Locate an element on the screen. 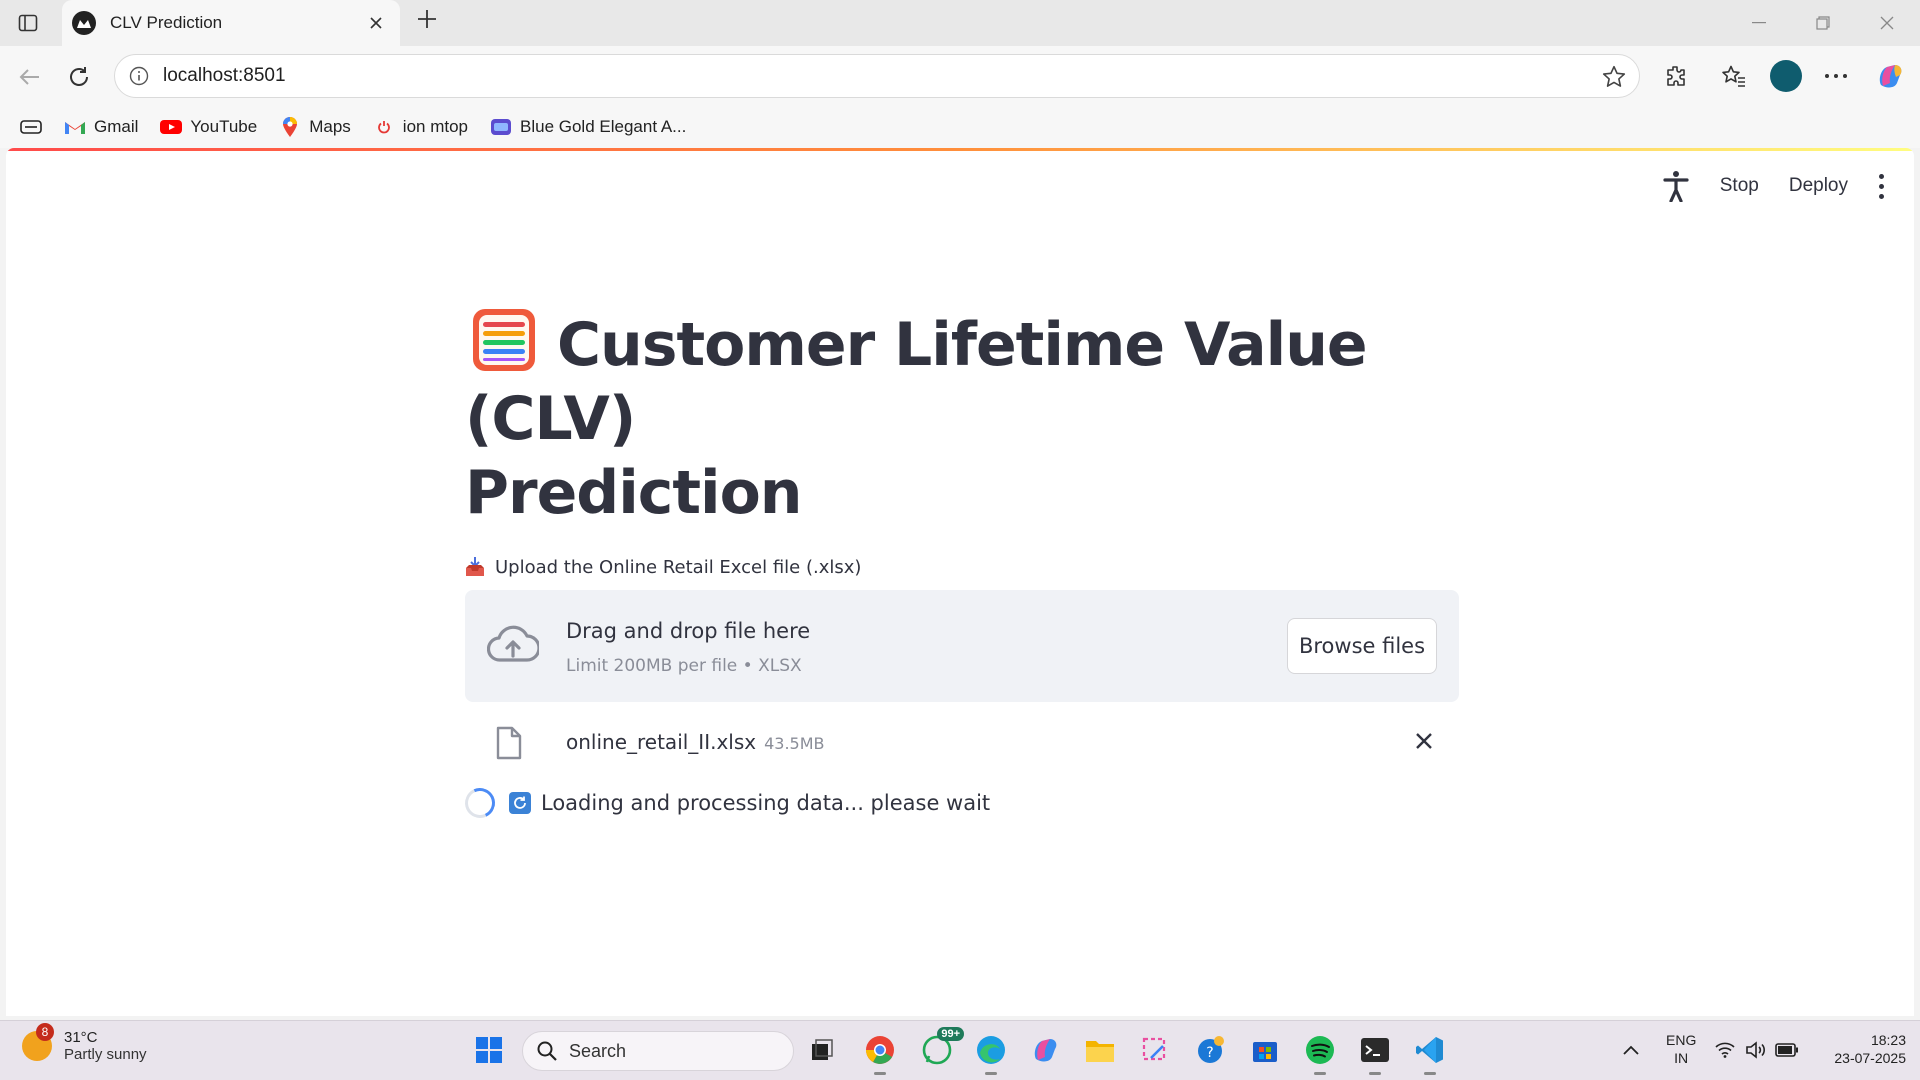 This screenshot has width=1920, height=1080. dropzone-title: Drag and drop file here is located at coordinates (688, 631).